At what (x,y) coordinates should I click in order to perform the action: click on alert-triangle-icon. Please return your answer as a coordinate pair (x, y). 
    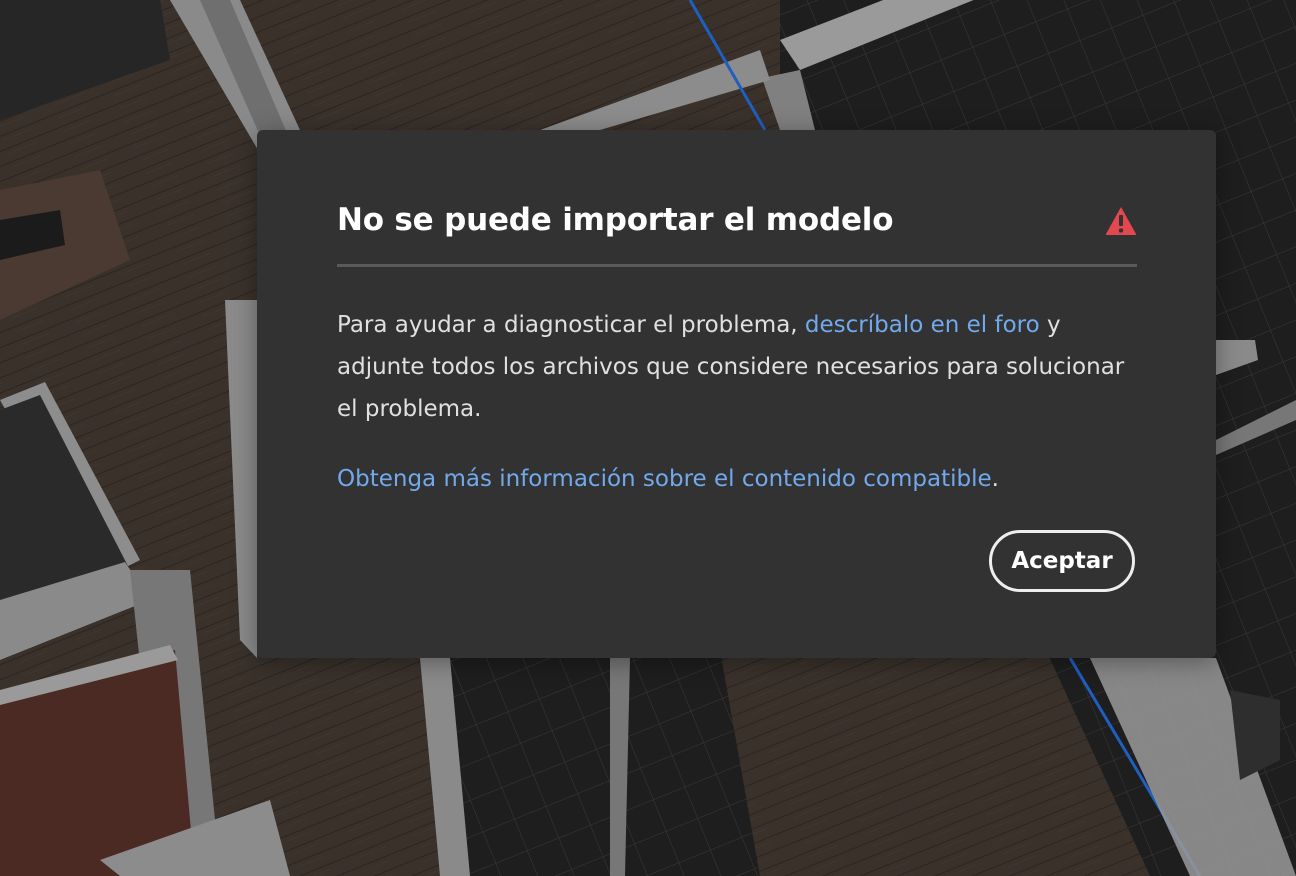
    Looking at the image, I should click on (1121, 221).